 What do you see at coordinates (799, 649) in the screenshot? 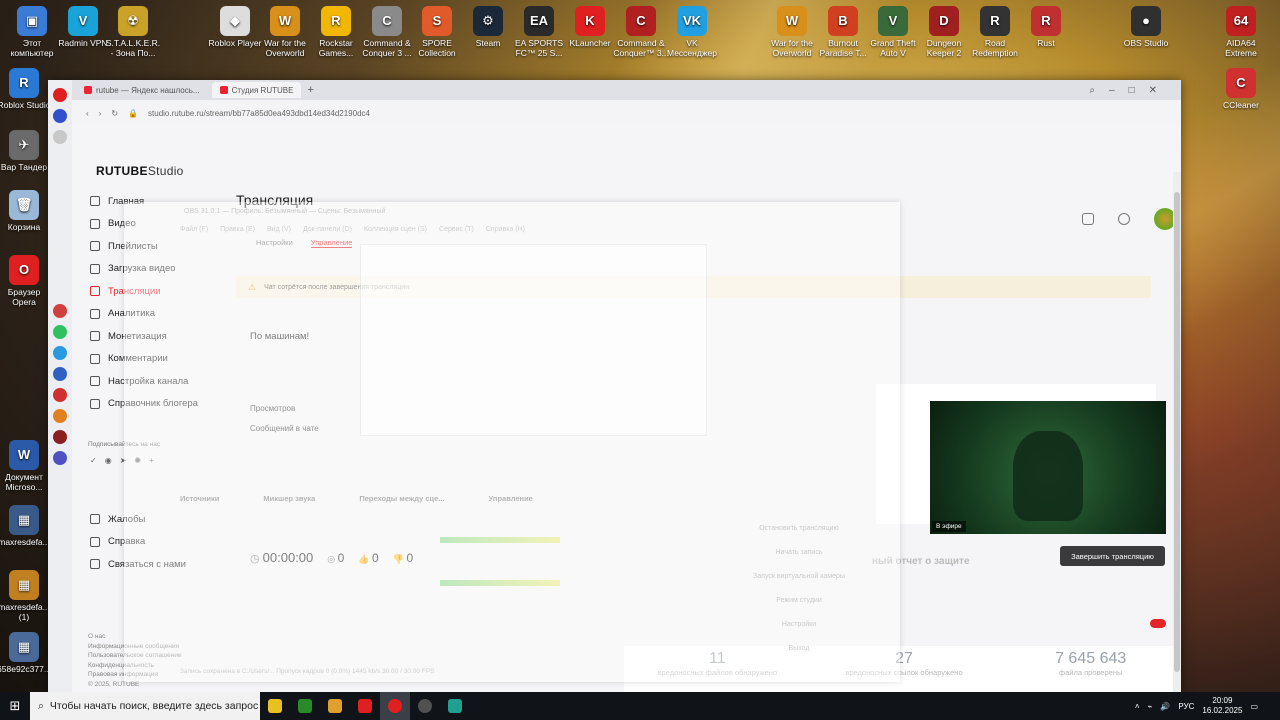
I see `obs-control-button: Выход` at bounding box center [799, 649].